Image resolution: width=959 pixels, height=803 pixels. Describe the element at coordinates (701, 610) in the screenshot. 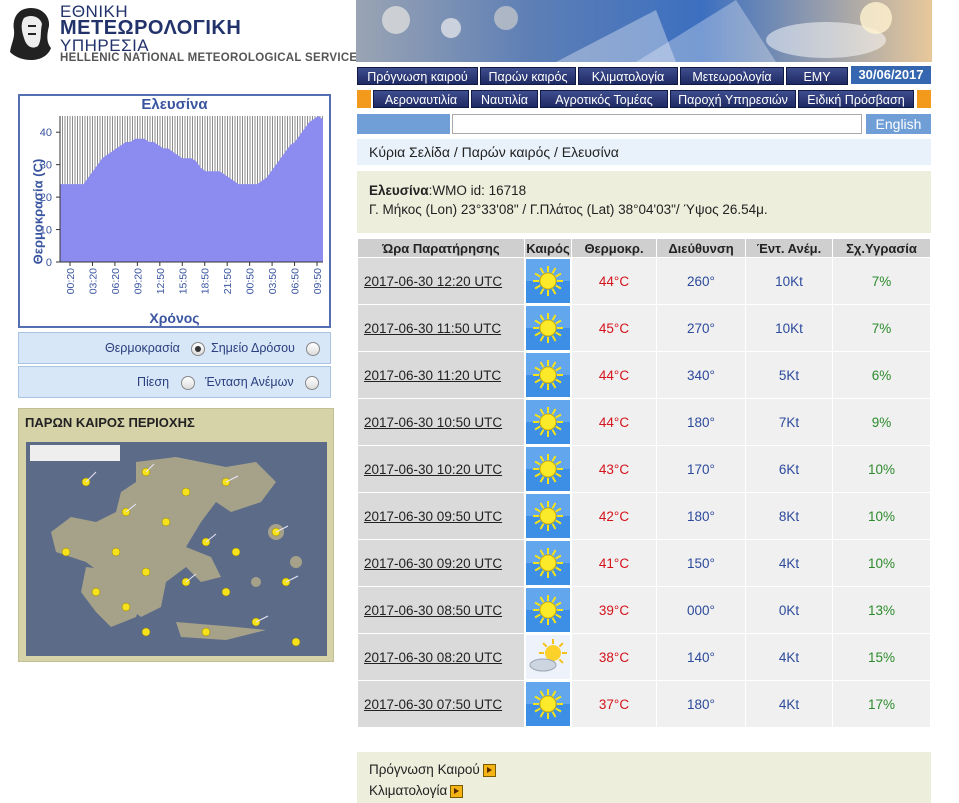

I see `obs-wind-direction: 000°` at that location.